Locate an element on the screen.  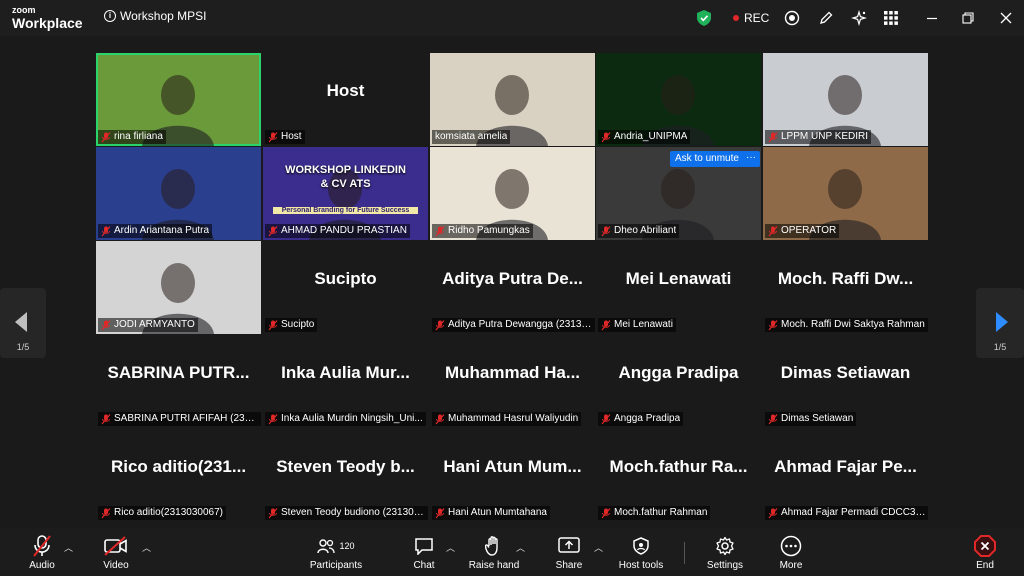
participant-tile: rina firliana is located at coordinates (178, 99).